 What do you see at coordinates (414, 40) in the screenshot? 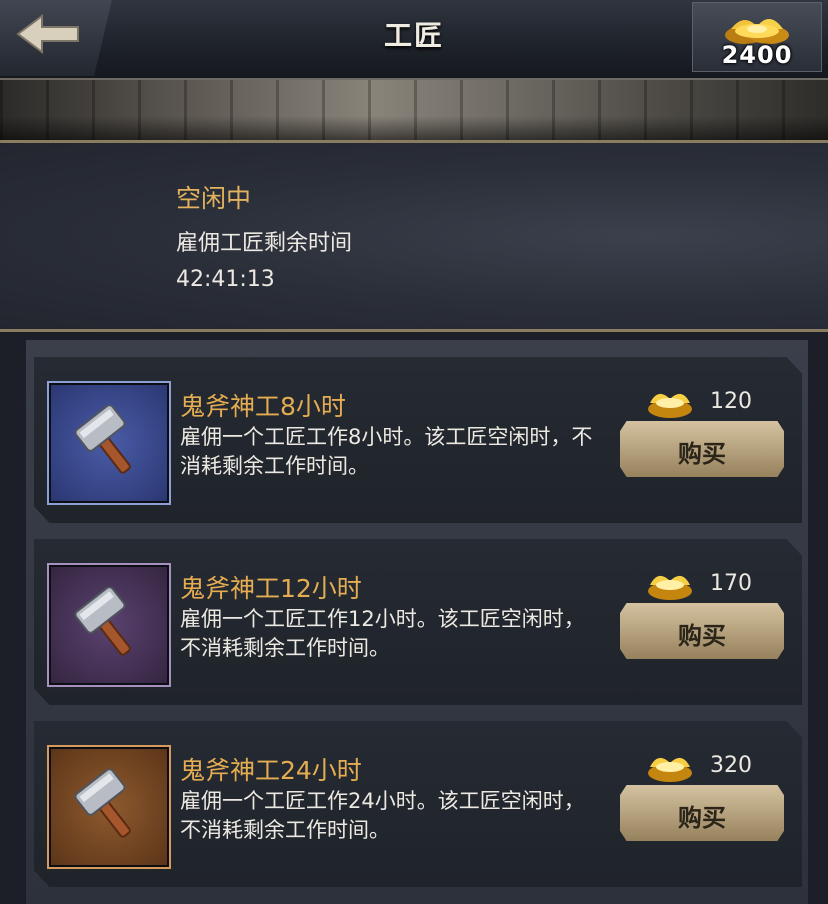
I see `top-bar: 工匠 2400` at bounding box center [414, 40].